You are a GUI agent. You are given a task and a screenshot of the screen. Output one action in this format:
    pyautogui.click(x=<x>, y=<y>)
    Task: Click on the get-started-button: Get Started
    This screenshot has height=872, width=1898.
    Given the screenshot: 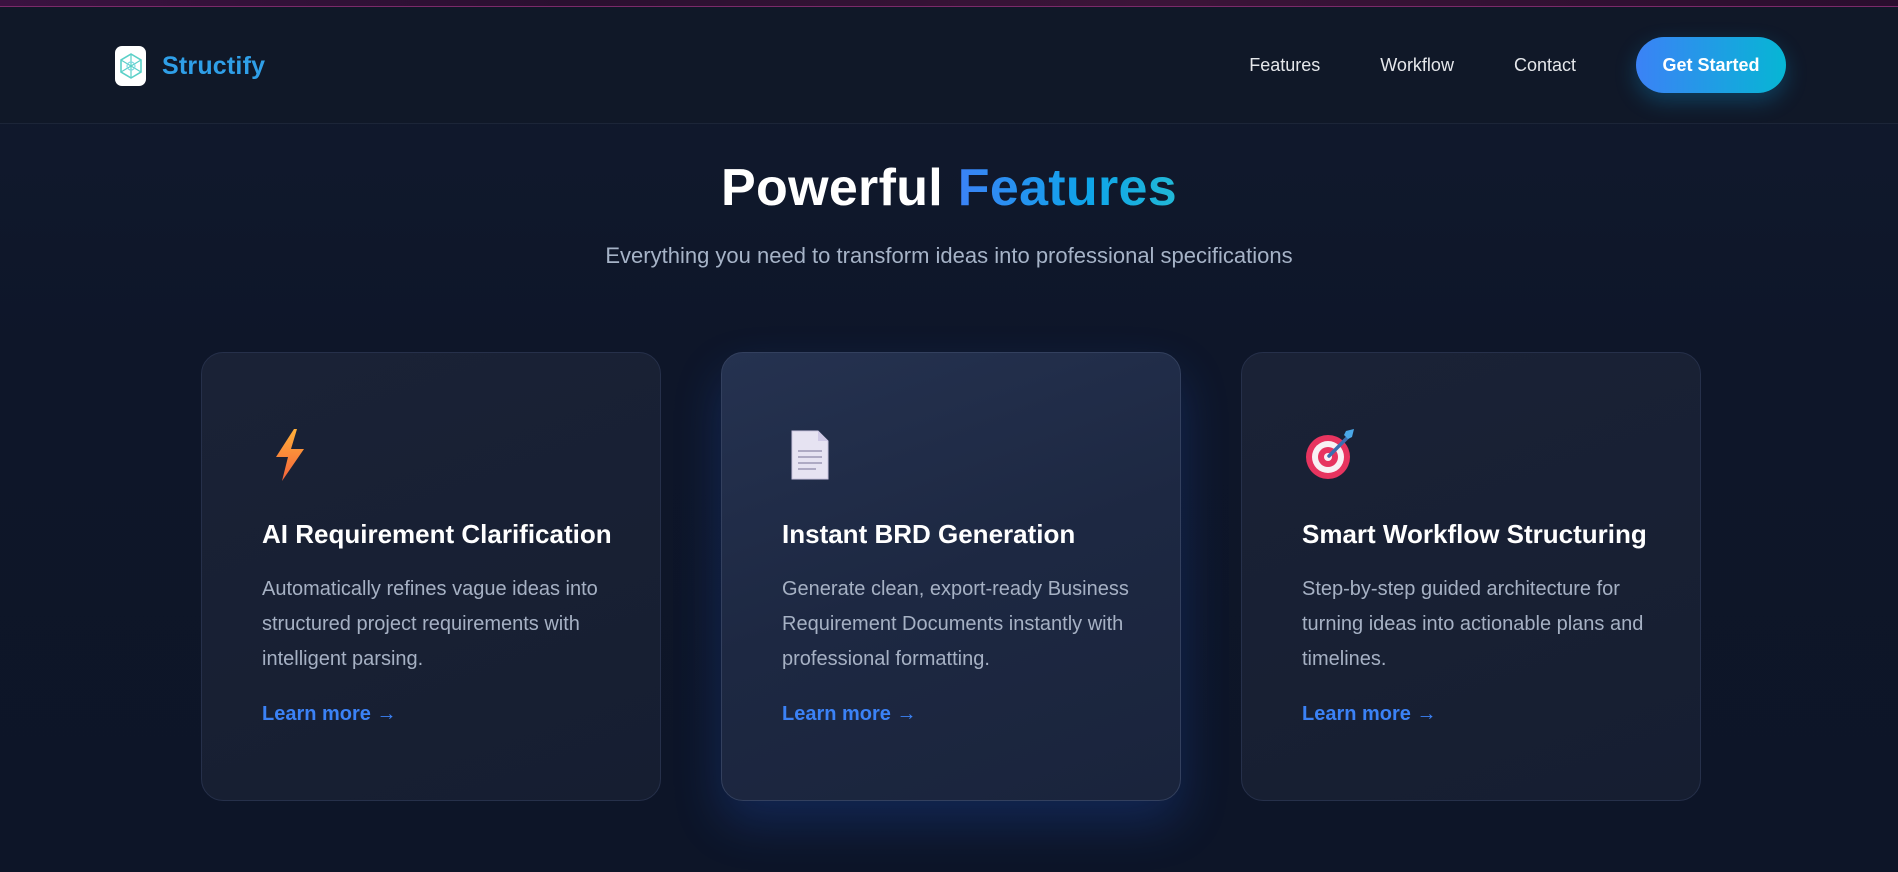 What is the action you would take?
    pyautogui.click(x=1711, y=65)
    